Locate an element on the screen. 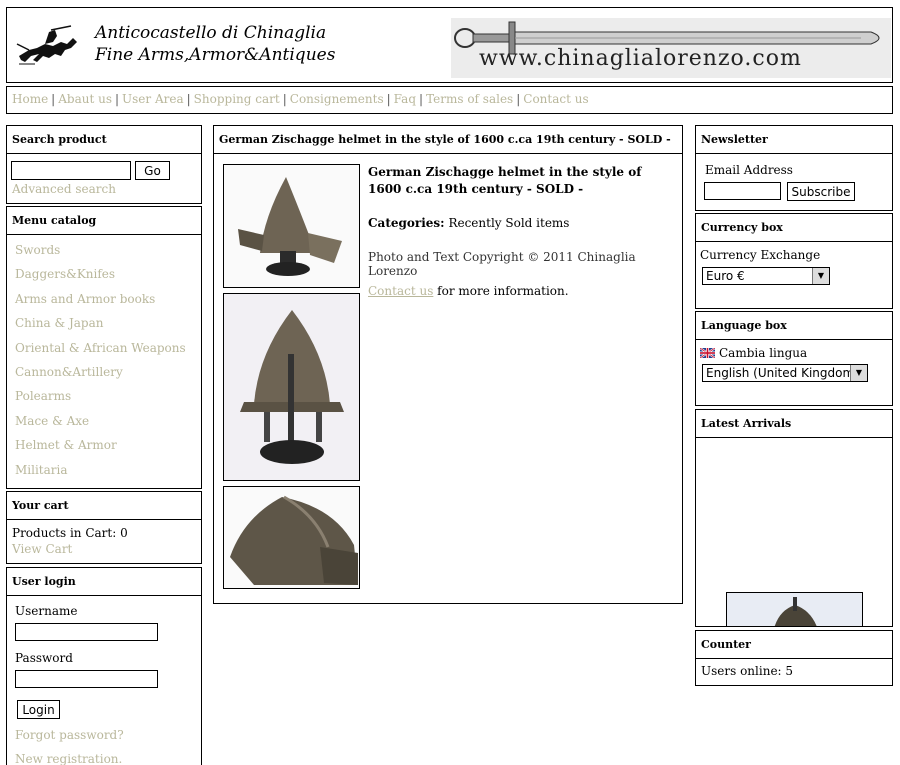  menu-link-daggers-knifes: Daggers&Knifes is located at coordinates (65, 274).